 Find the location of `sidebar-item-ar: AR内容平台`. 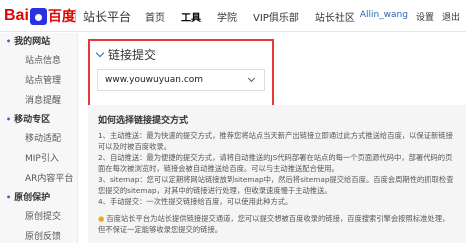

sidebar-item-ar: AR内容平台 is located at coordinates (38, 179).